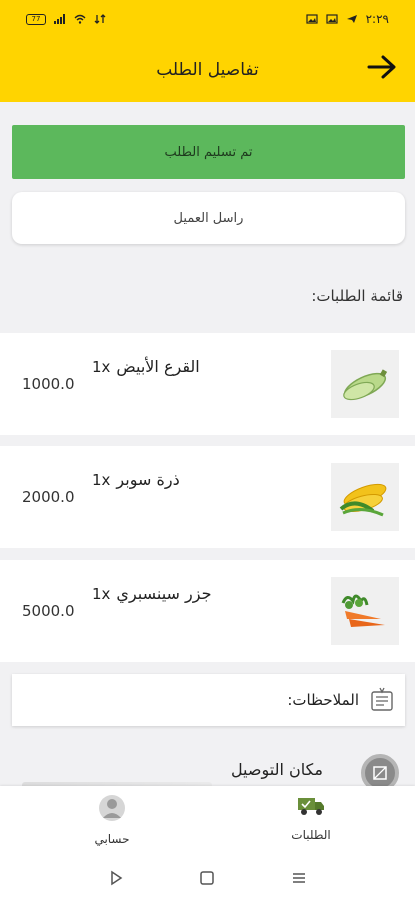 The image size is (415, 900). Describe the element at coordinates (48, 497) in the screenshot. I see `item-price: 2000.0` at that location.